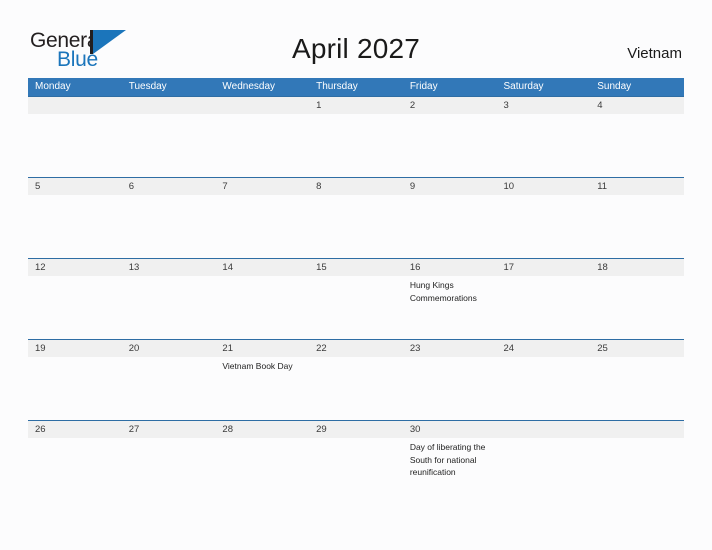 The width and height of the screenshot is (712, 550). I want to click on day-number: 18, so click(637, 267).